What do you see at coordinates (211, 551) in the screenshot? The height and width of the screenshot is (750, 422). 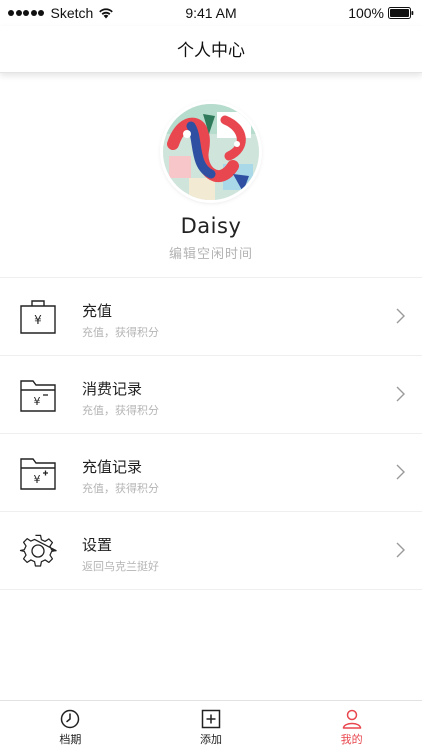 I see `menu-item-settings: 设置 返回乌克兰挺好` at bounding box center [211, 551].